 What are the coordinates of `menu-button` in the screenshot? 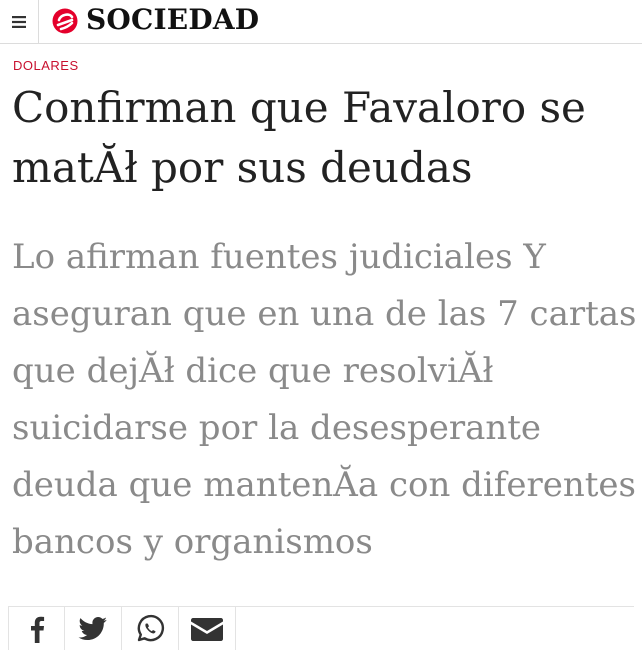 It's located at (19, 21).